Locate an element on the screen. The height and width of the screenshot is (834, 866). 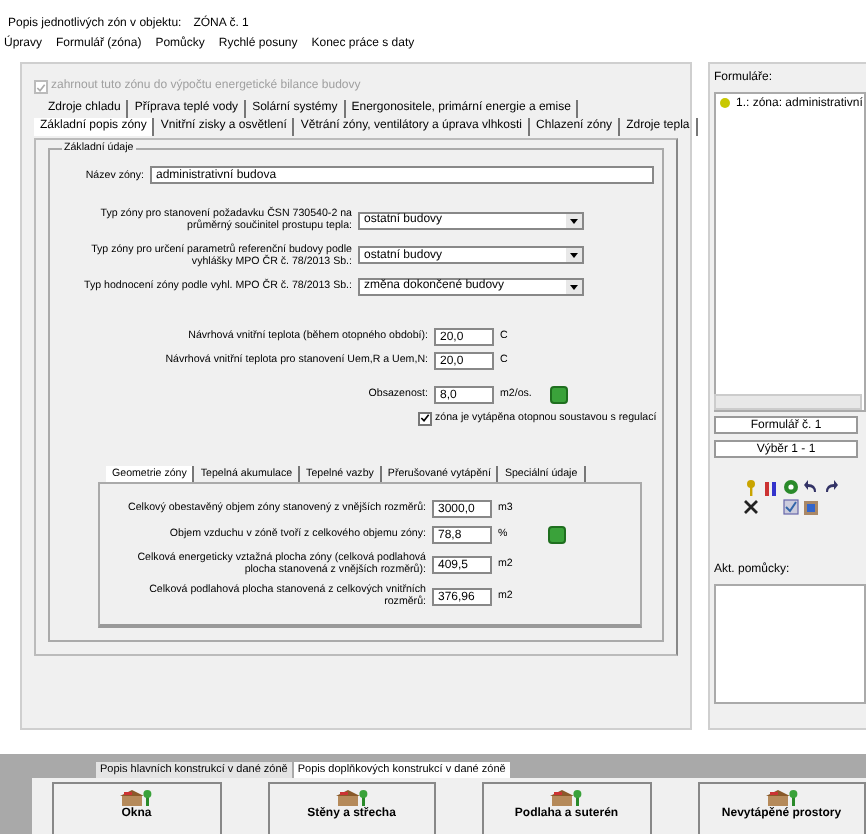
close-icon is located at coordinates (751, 506).